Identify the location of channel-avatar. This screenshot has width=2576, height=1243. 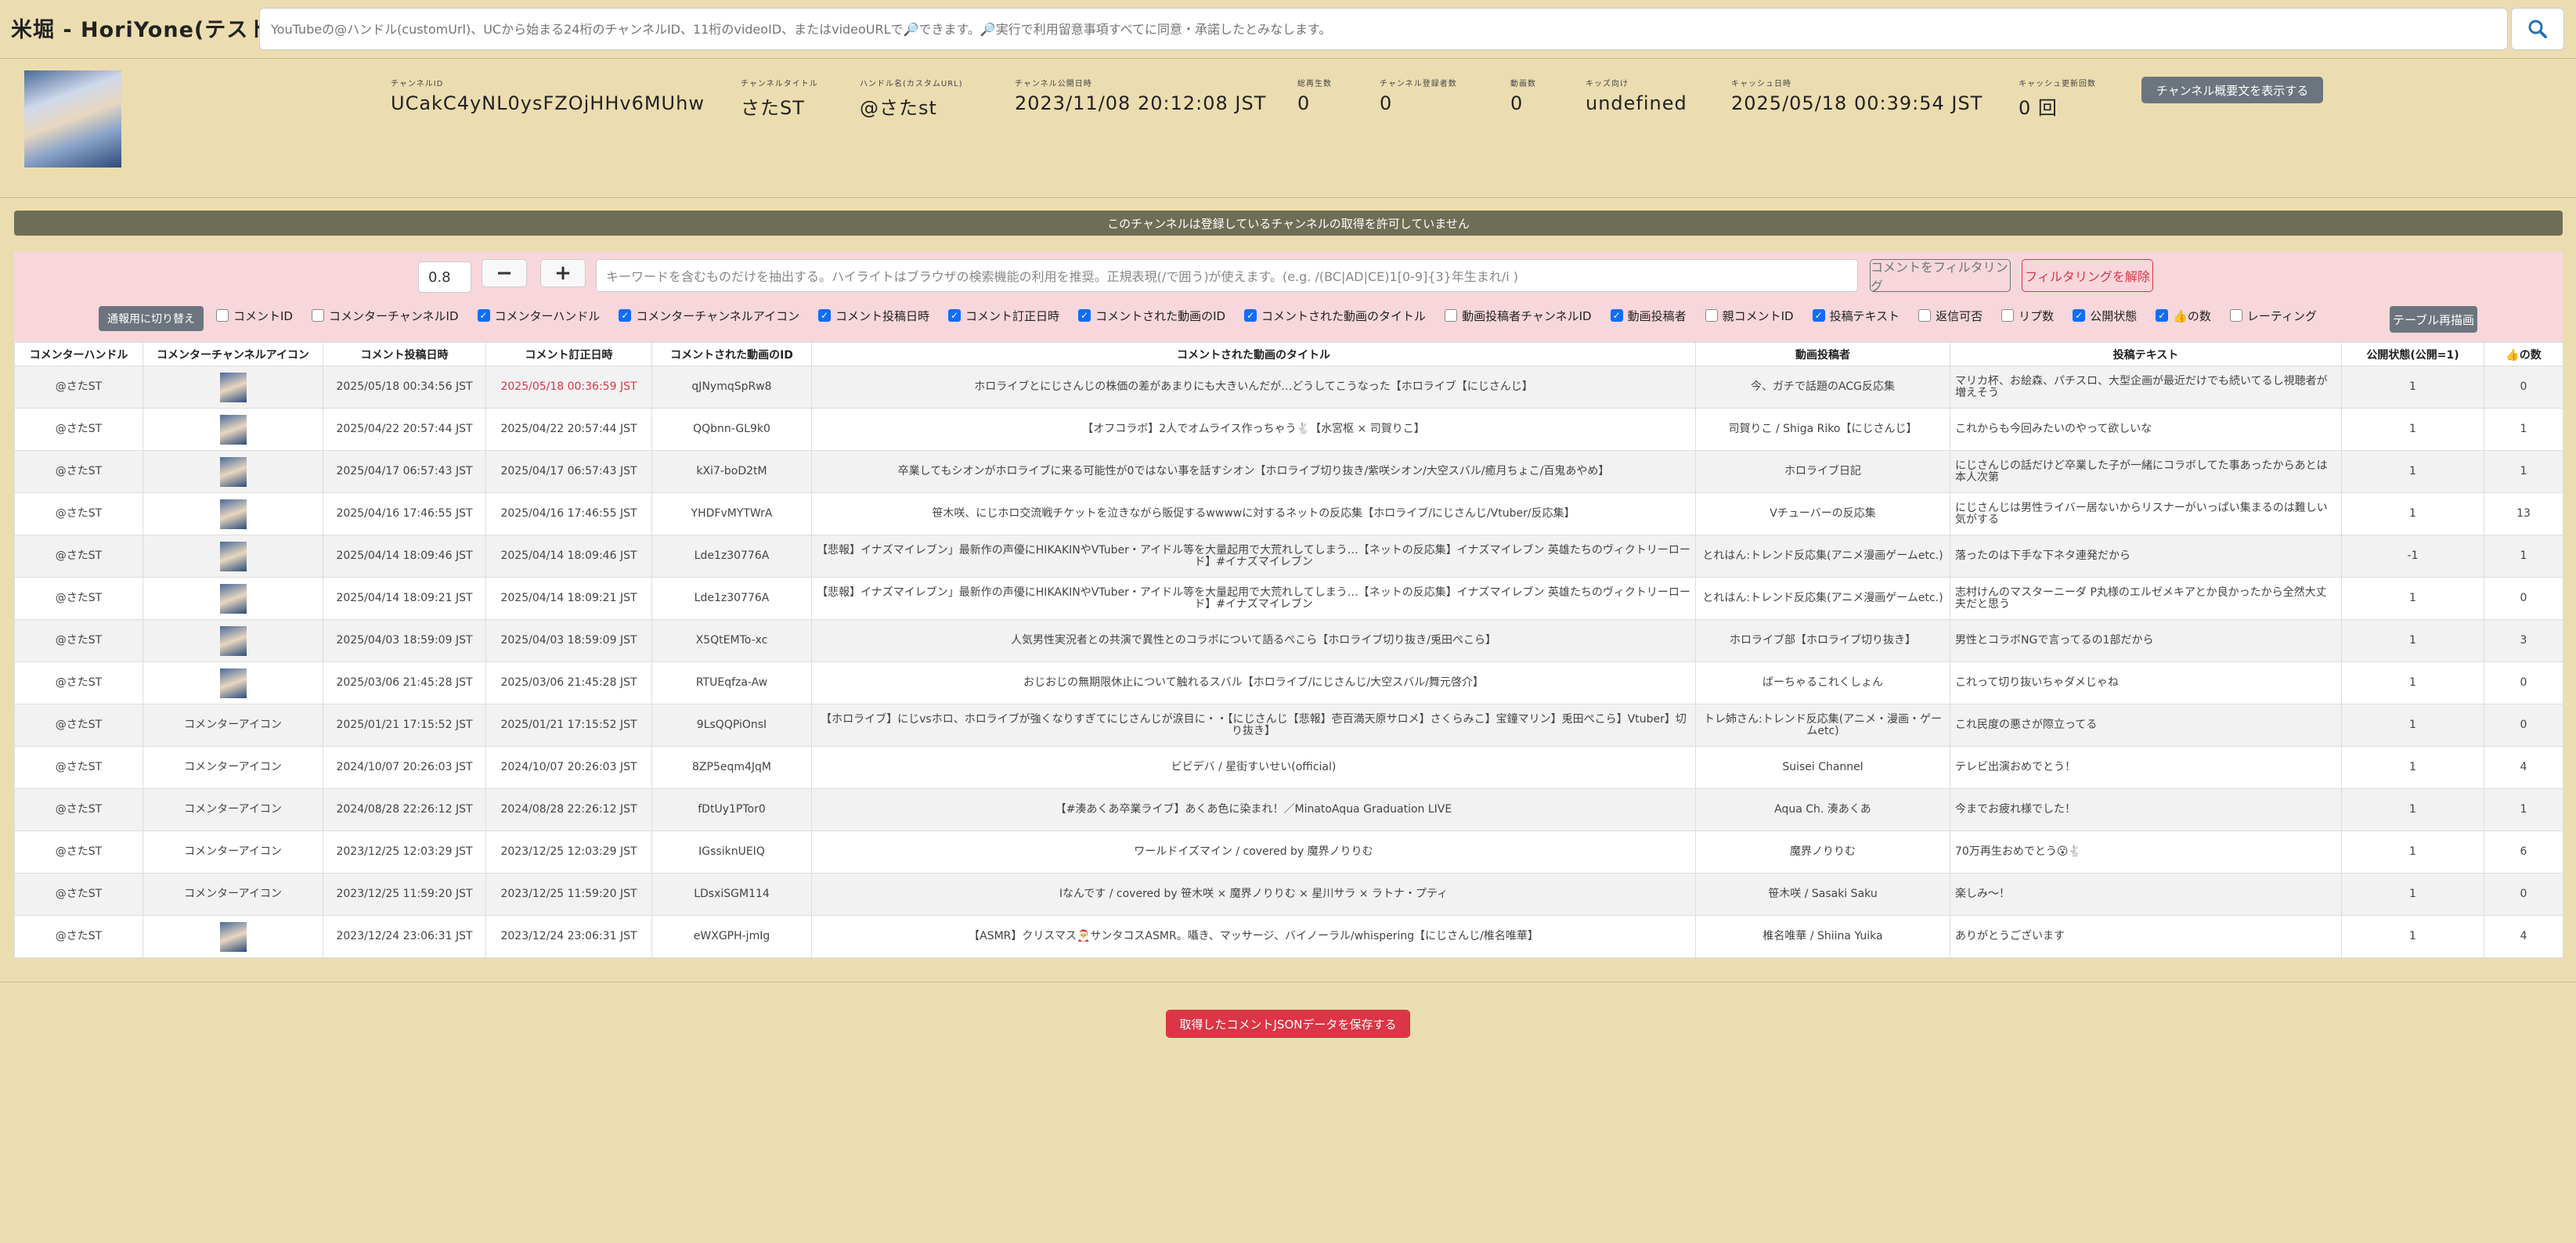
(72, 119).